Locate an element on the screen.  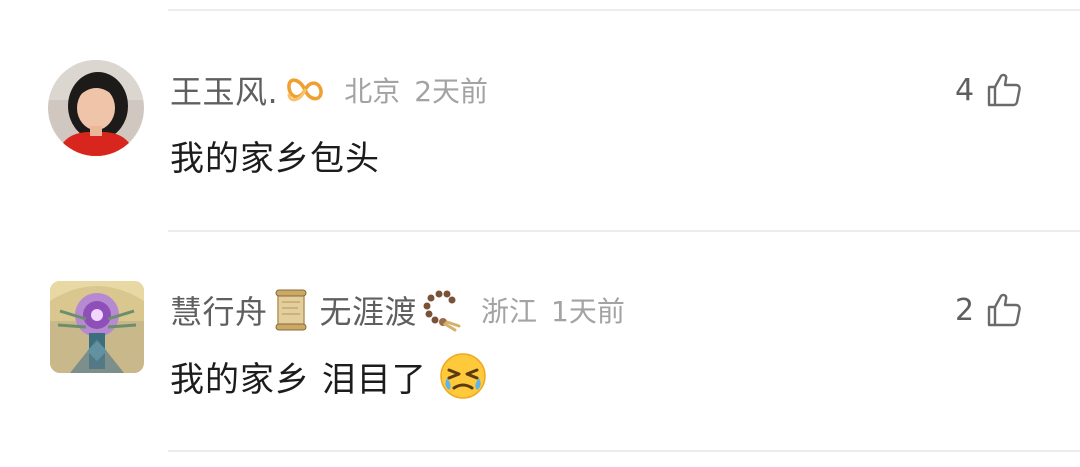
avatar-artwork is located at coordinates (97, 327).